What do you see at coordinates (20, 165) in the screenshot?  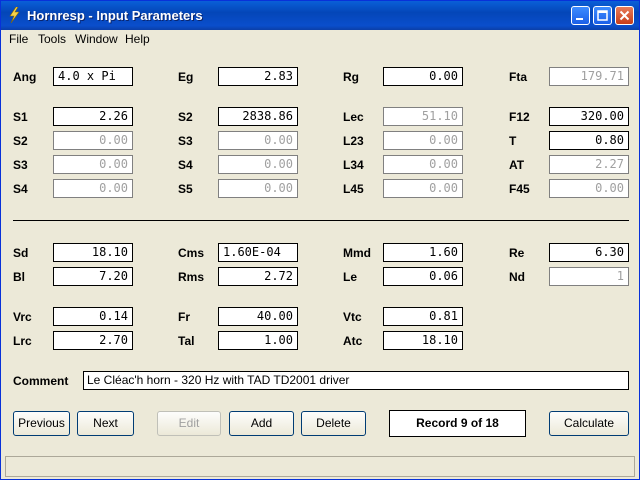 I see `label-s3: S3` at bounding box center [20, 165].